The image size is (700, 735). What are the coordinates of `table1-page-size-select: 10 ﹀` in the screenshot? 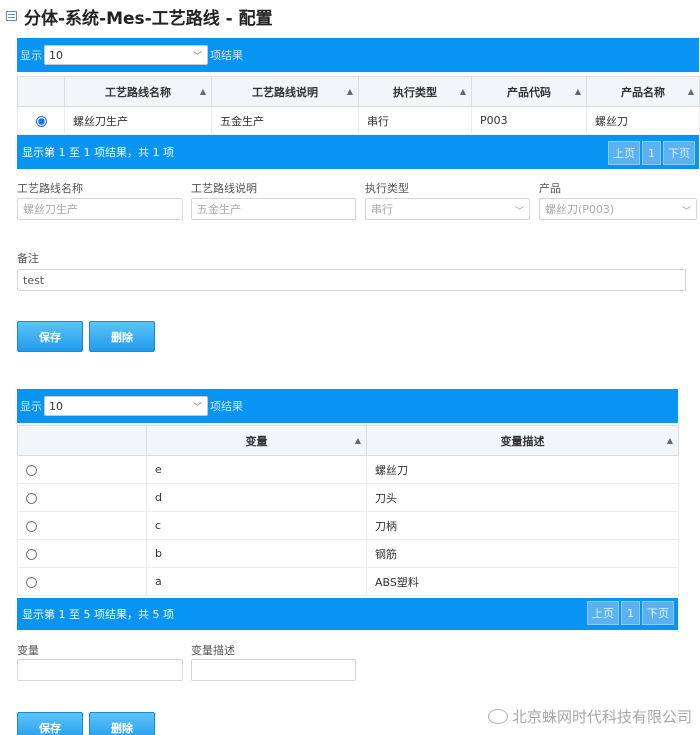 It's located at (126, 55).